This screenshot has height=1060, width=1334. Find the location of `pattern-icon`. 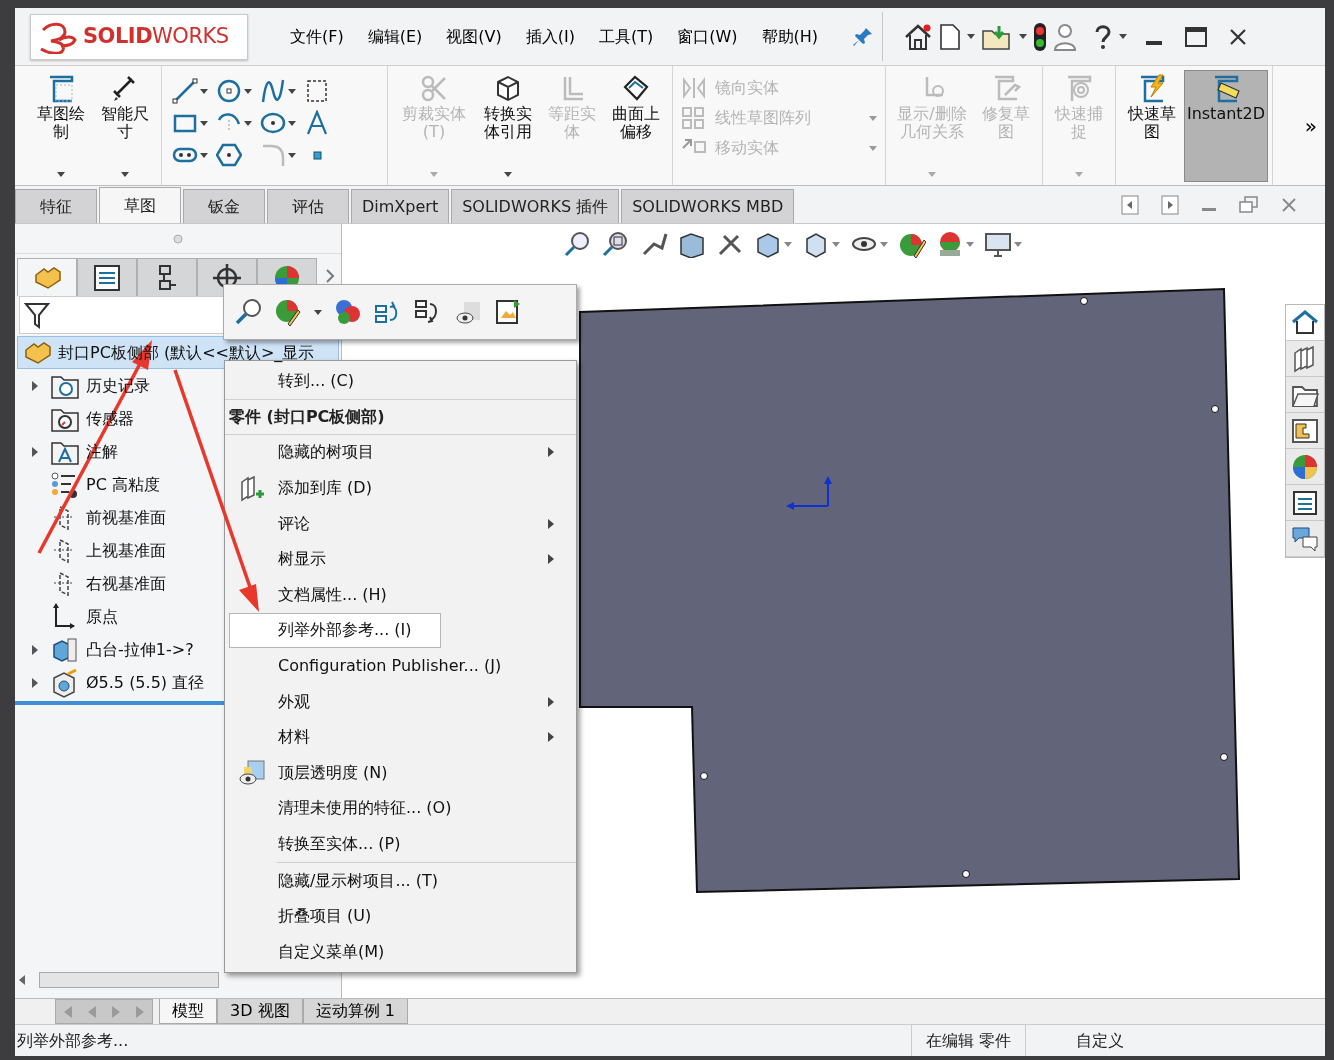

pattern-icon is located at coordinates (694, 118).